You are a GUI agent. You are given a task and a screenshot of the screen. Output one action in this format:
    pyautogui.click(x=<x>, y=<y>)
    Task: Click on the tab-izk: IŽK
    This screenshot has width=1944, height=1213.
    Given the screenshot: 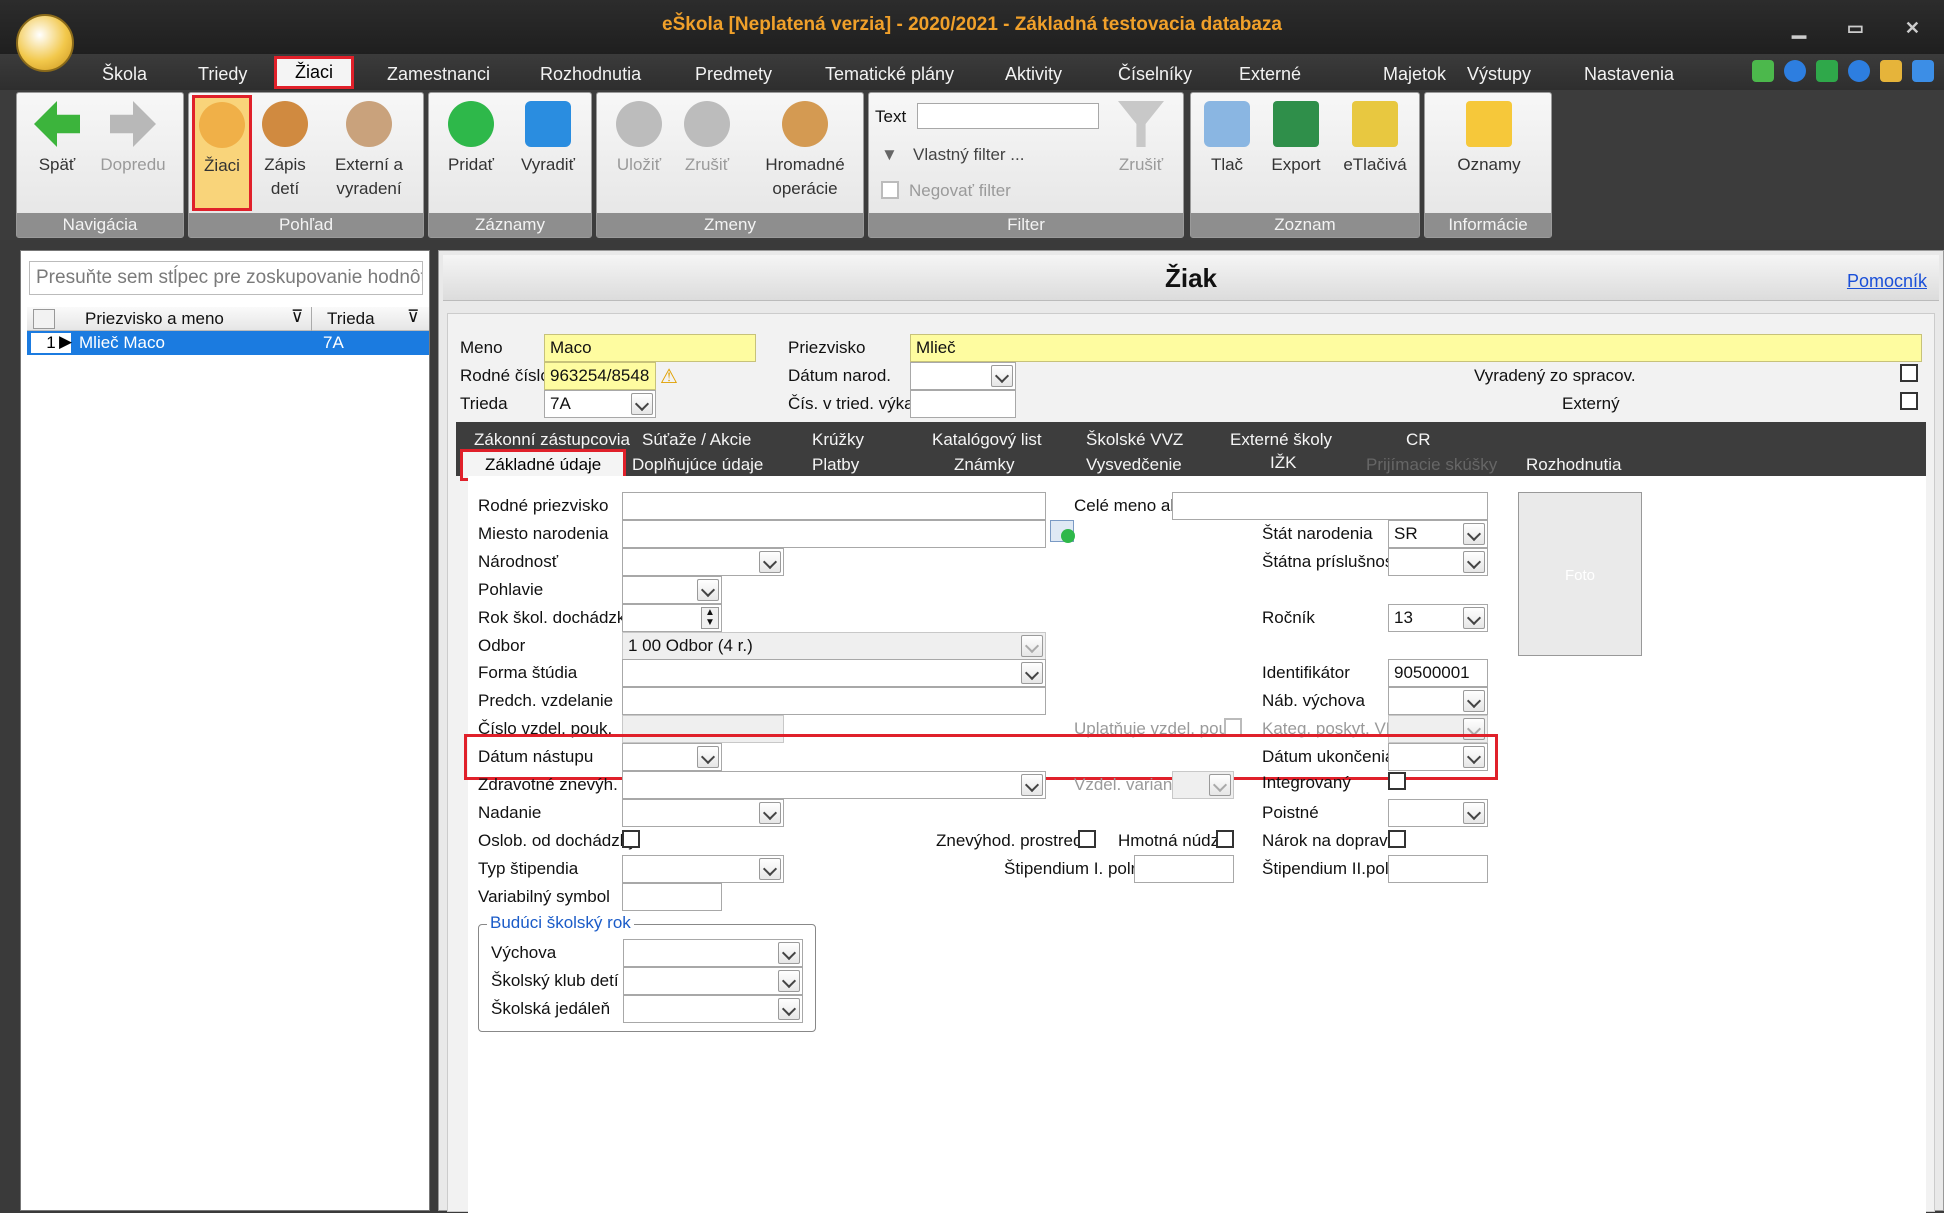 What is the action you would take?
    pyautogui.click(x=1283, y=463)
    